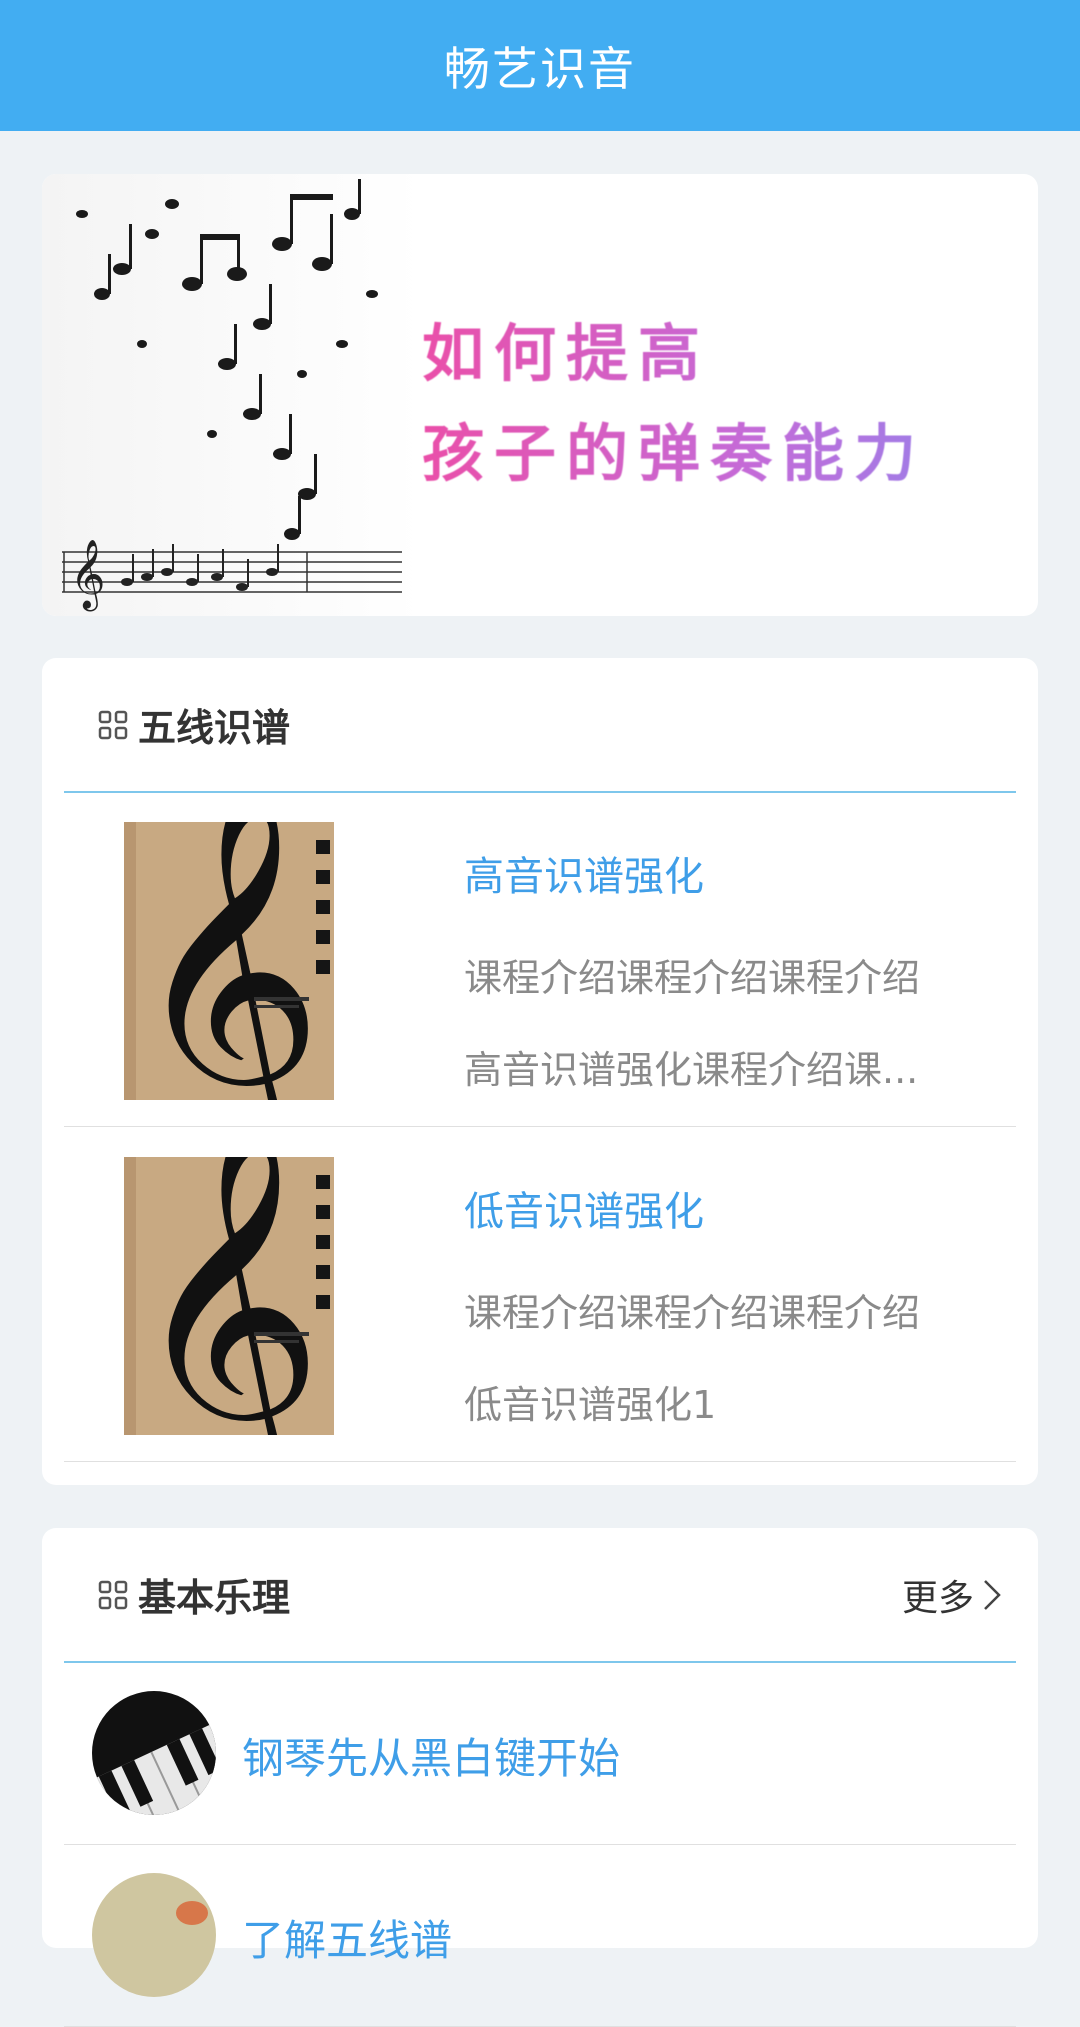  Describe the element at coordinates (937, 1598) in the screenshot. I see `more-label: 更多` at that location.